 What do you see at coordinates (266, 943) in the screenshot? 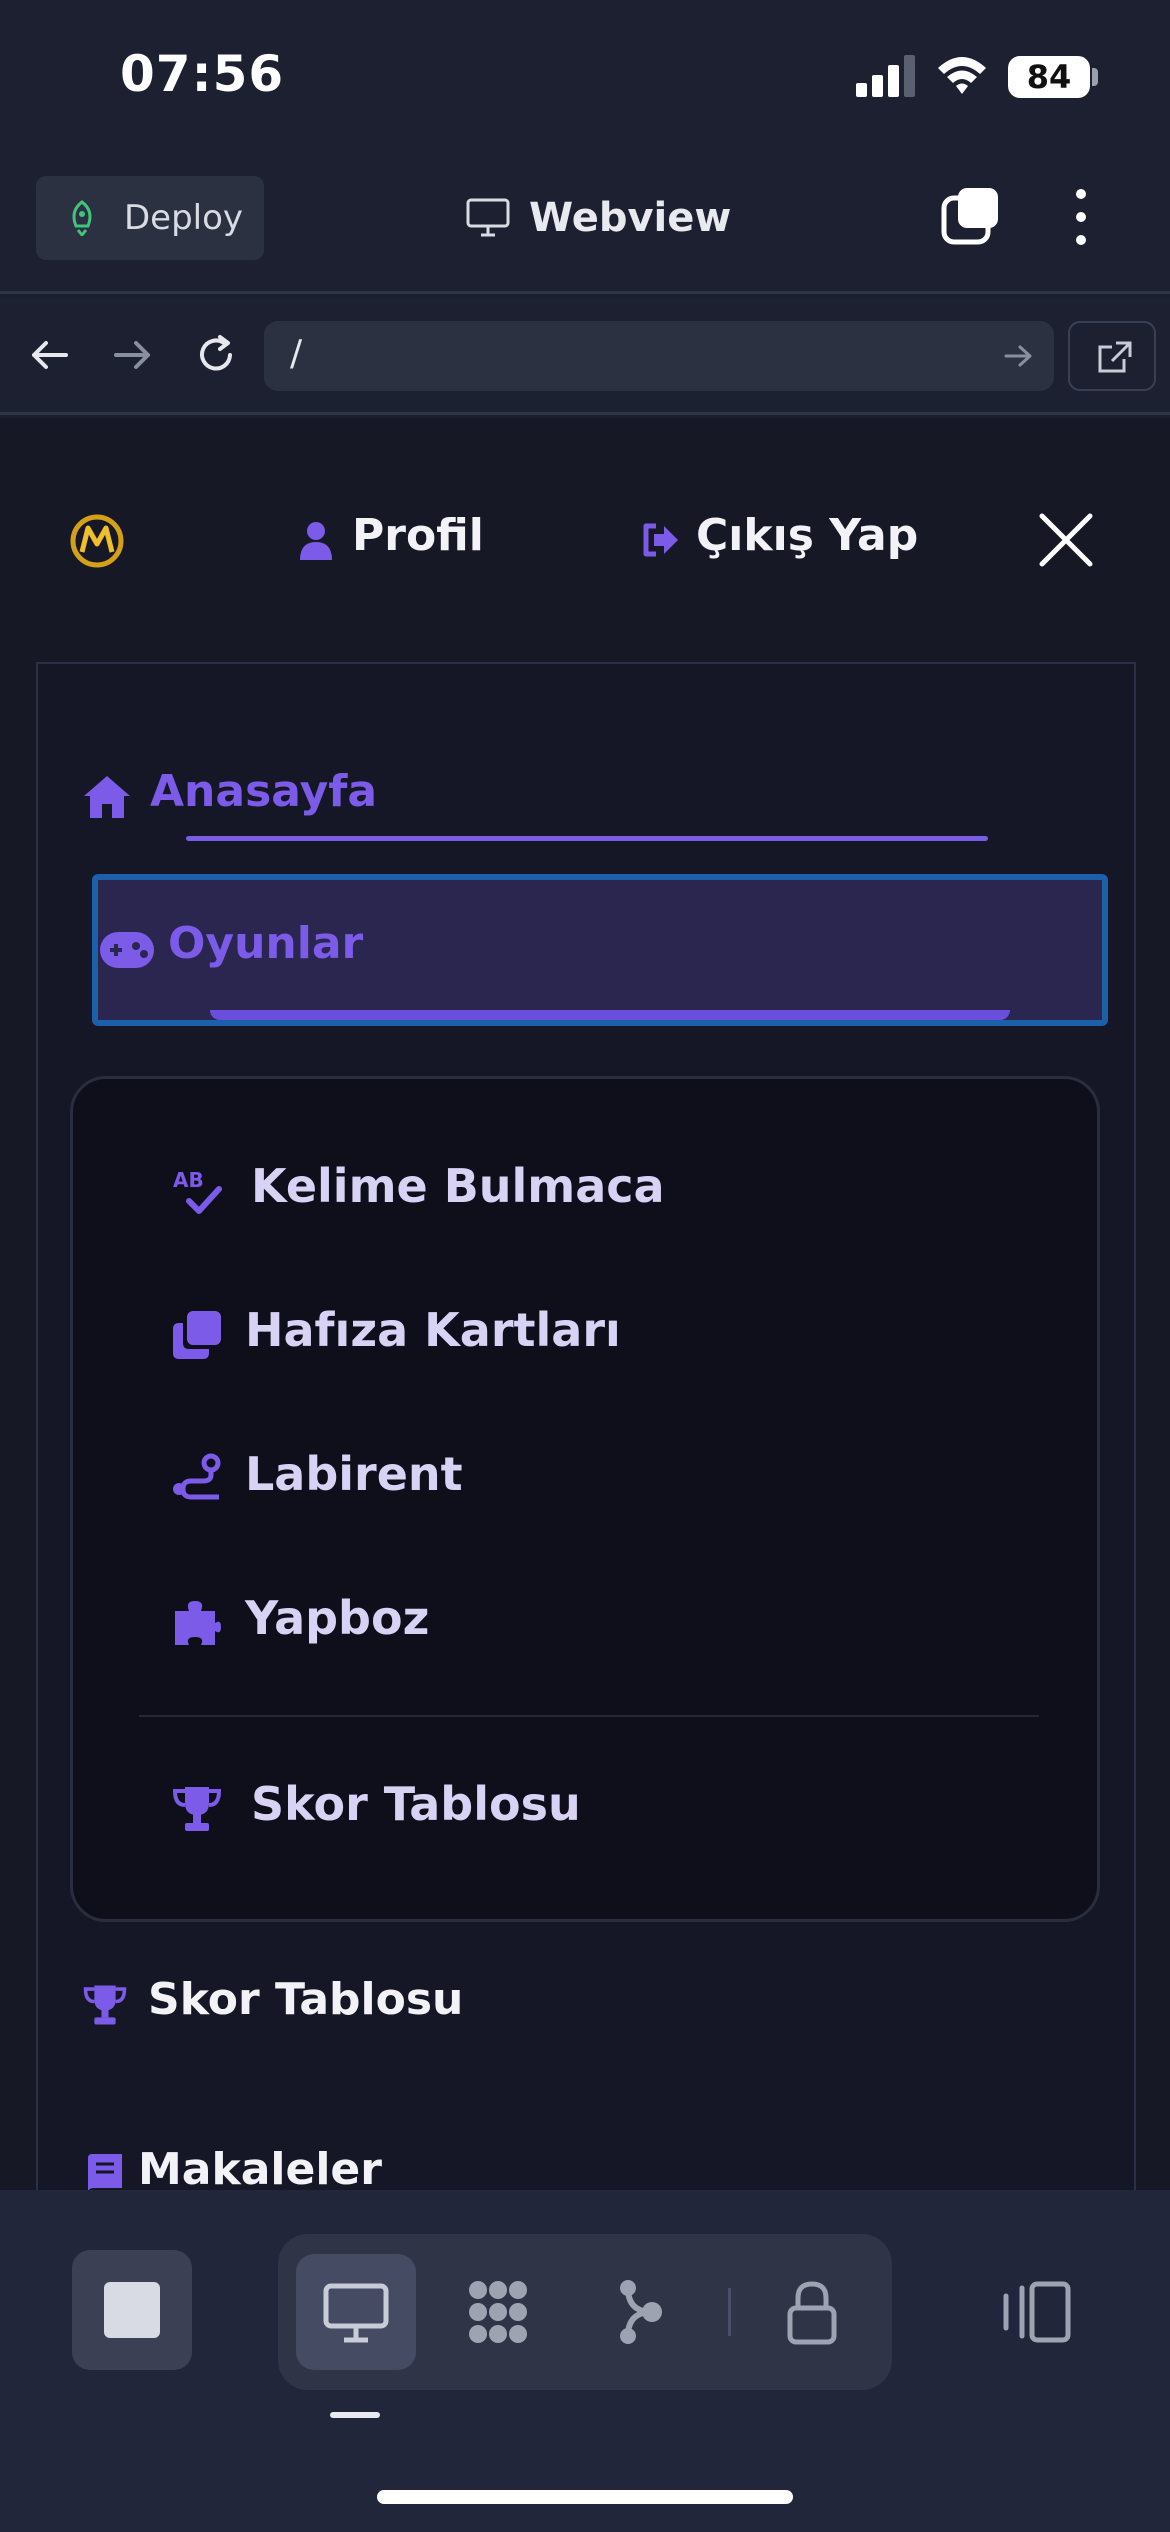
I see `menu-games-label: Oyunlar` at bounding box center [266, 943].